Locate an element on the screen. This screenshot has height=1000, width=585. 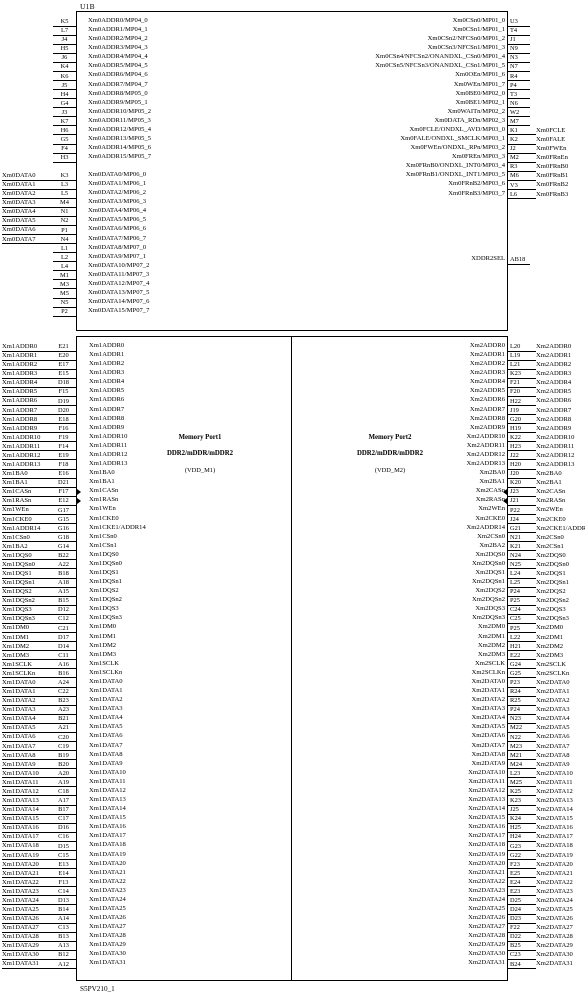
net-label: Xm2CSn1 is located at coordinates (550, 546).